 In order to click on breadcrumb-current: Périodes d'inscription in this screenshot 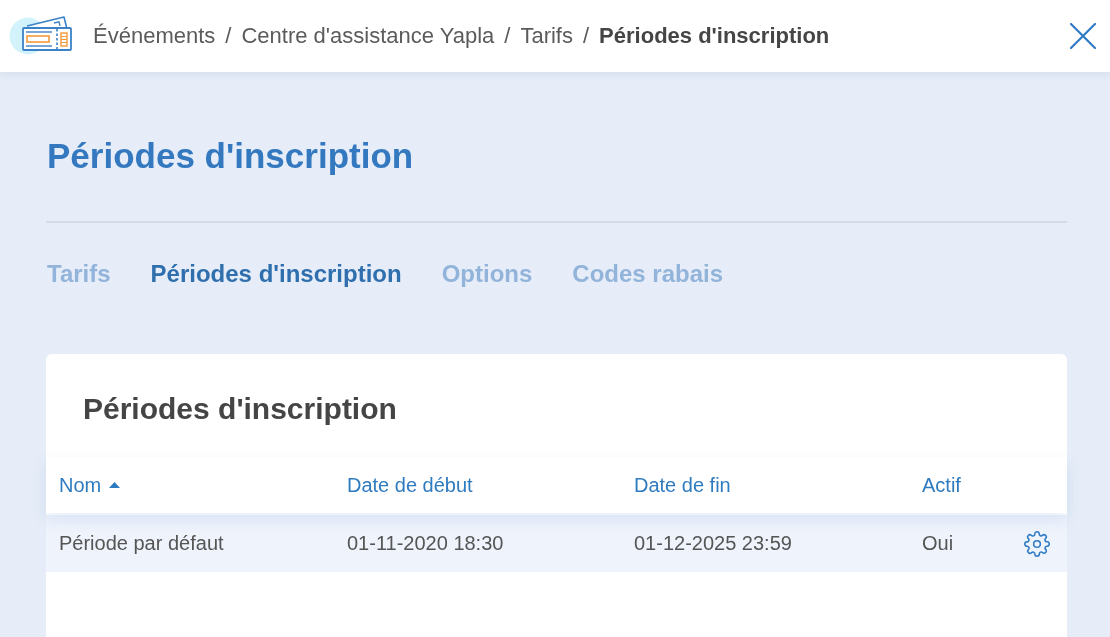, I will do `click(714, 36)`.